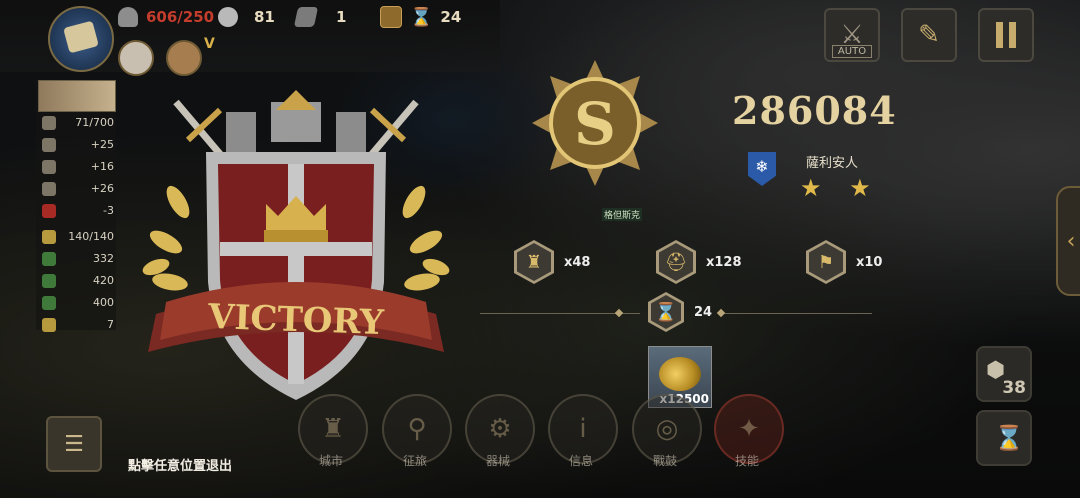 This screenshot has height=498, width=1080. What do you see at coordinates (94, 122) in the screenshot?
I see `stat-population: 71/700` at bounding box center [94, 122].